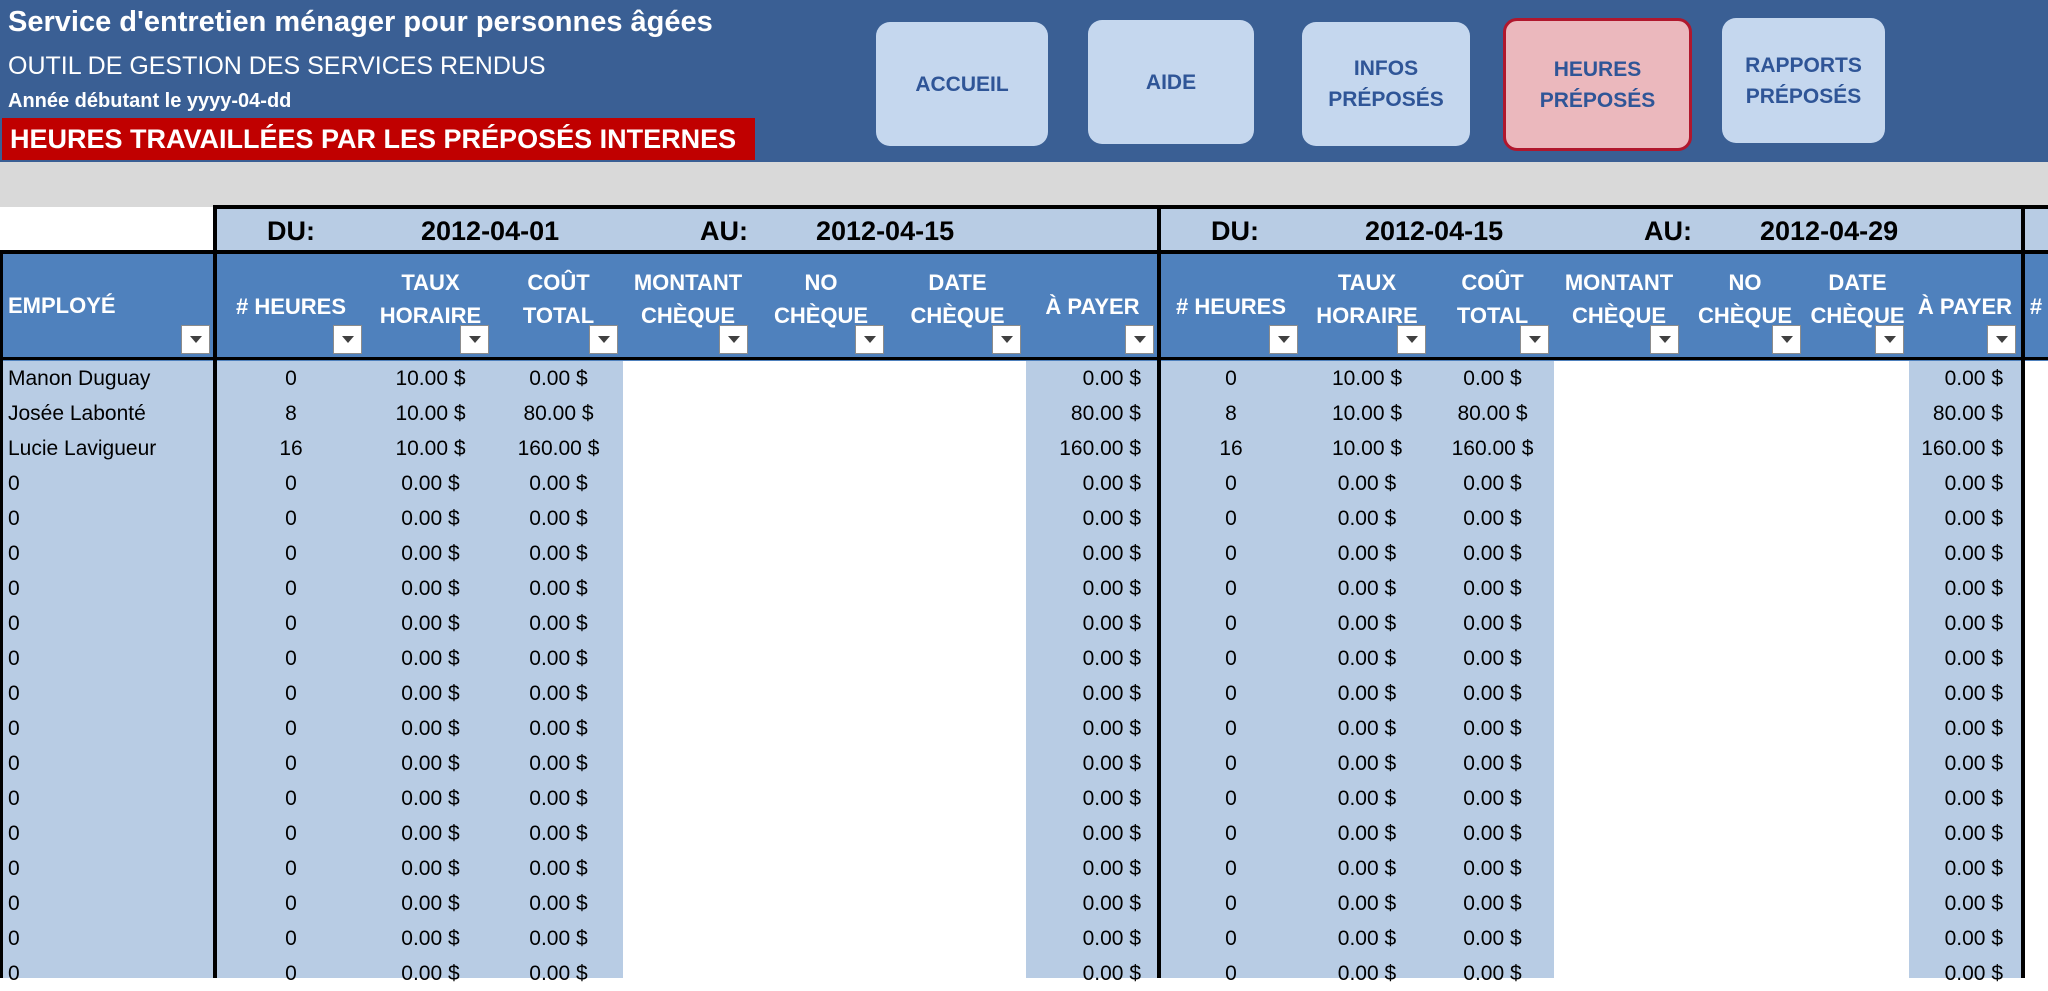  Describe the element at coordinates (1130, 207) in the screenshot. I see `date-bar-top-border` at that location.